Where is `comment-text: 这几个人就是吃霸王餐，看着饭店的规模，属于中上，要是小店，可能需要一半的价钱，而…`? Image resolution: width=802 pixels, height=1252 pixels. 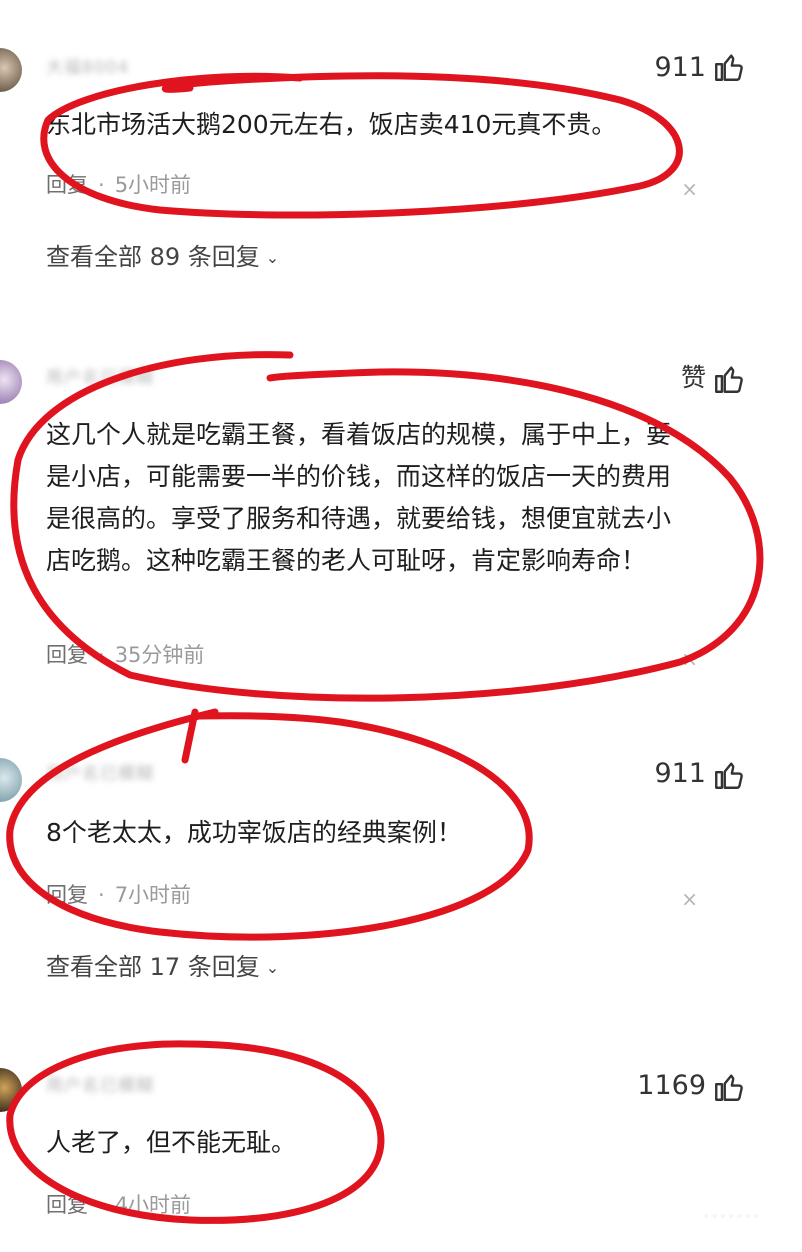
comment-text: 这几个人就是吃霸王餐，看着饭店的规模，属于中上，要是小店，可能需要一半的价钱，而… is located at coordinates (359, 497).